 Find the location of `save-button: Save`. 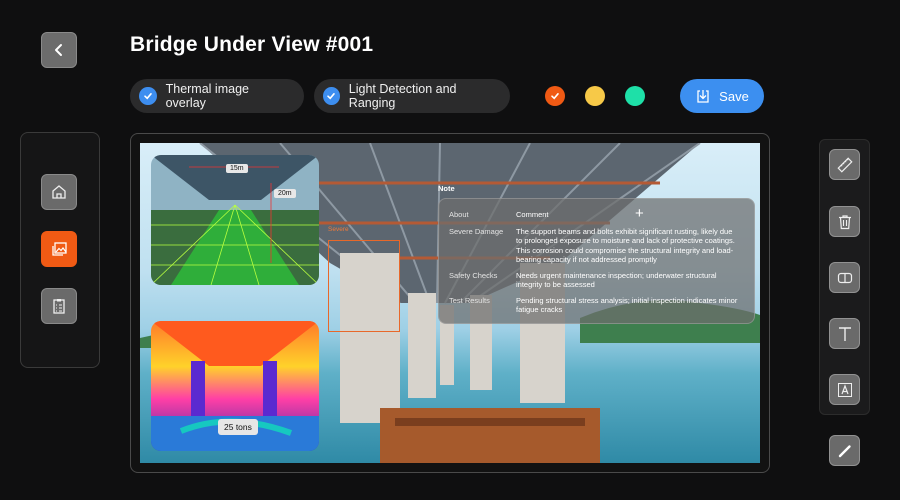

save-button: Save is located at coordinates (722, 96).